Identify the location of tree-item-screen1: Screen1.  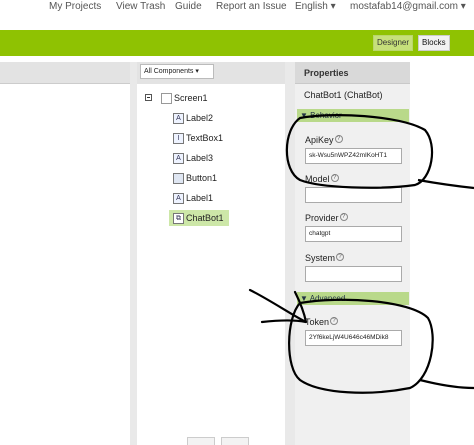
(184, 98).